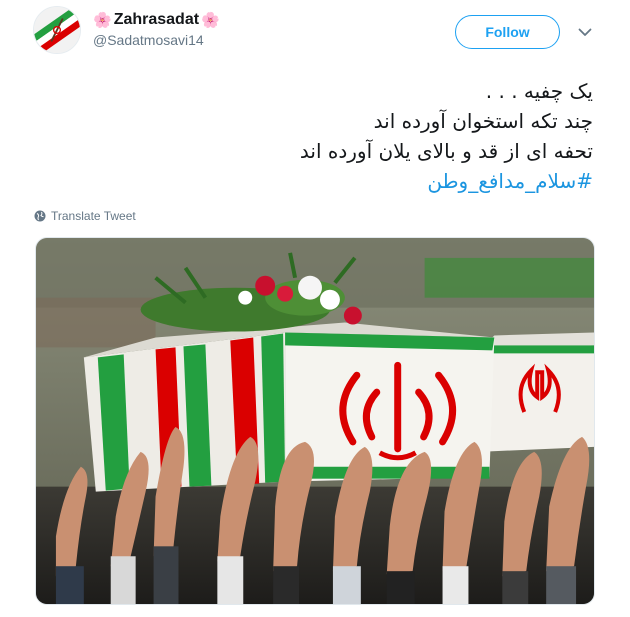 This screenshot has height=617, width=630. Describe the element at coordinates (585, 32) in the screenshot. I see `chevron-down-icon` at that location.